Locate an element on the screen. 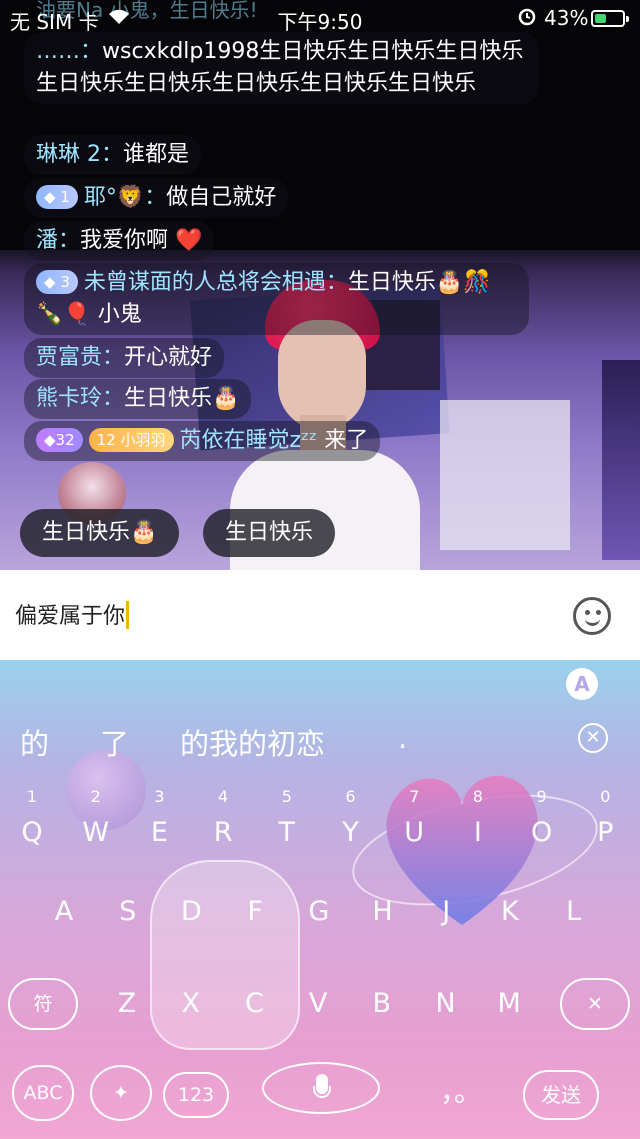 The height and width of the screenshot is (1139, 640). key-r: R is located at coordinates (223, 833).